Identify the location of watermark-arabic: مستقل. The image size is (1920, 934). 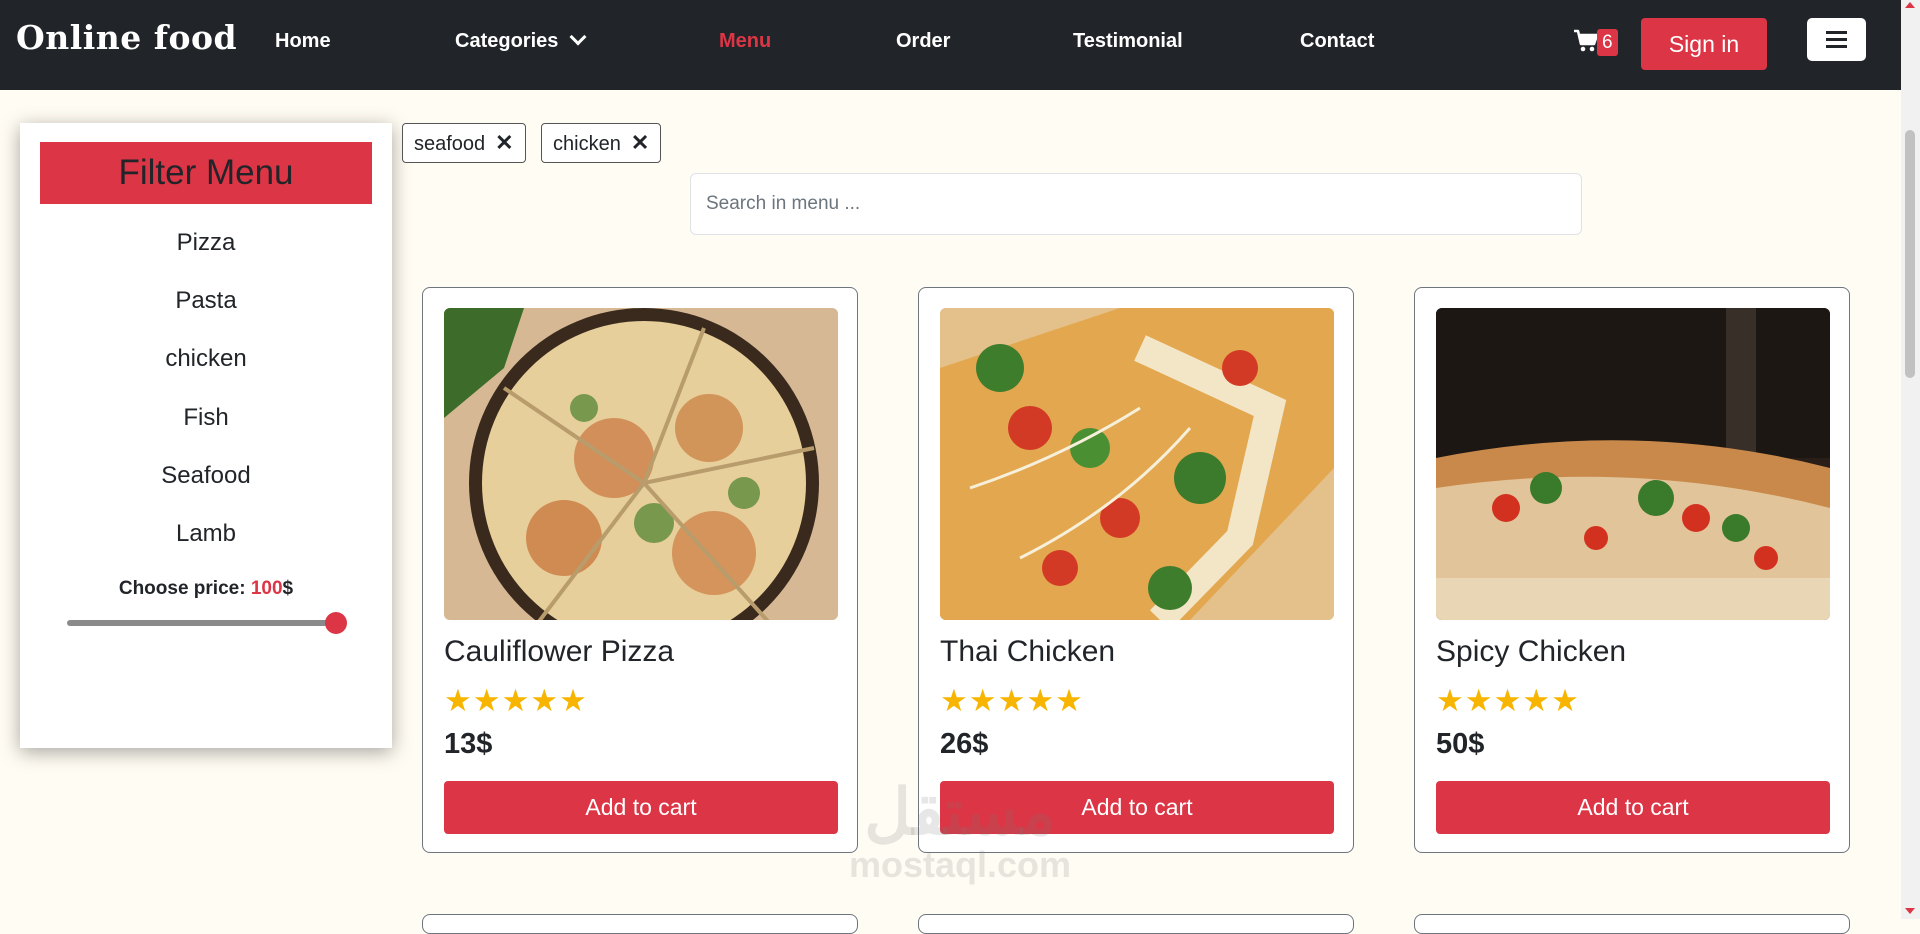
(960, 812).